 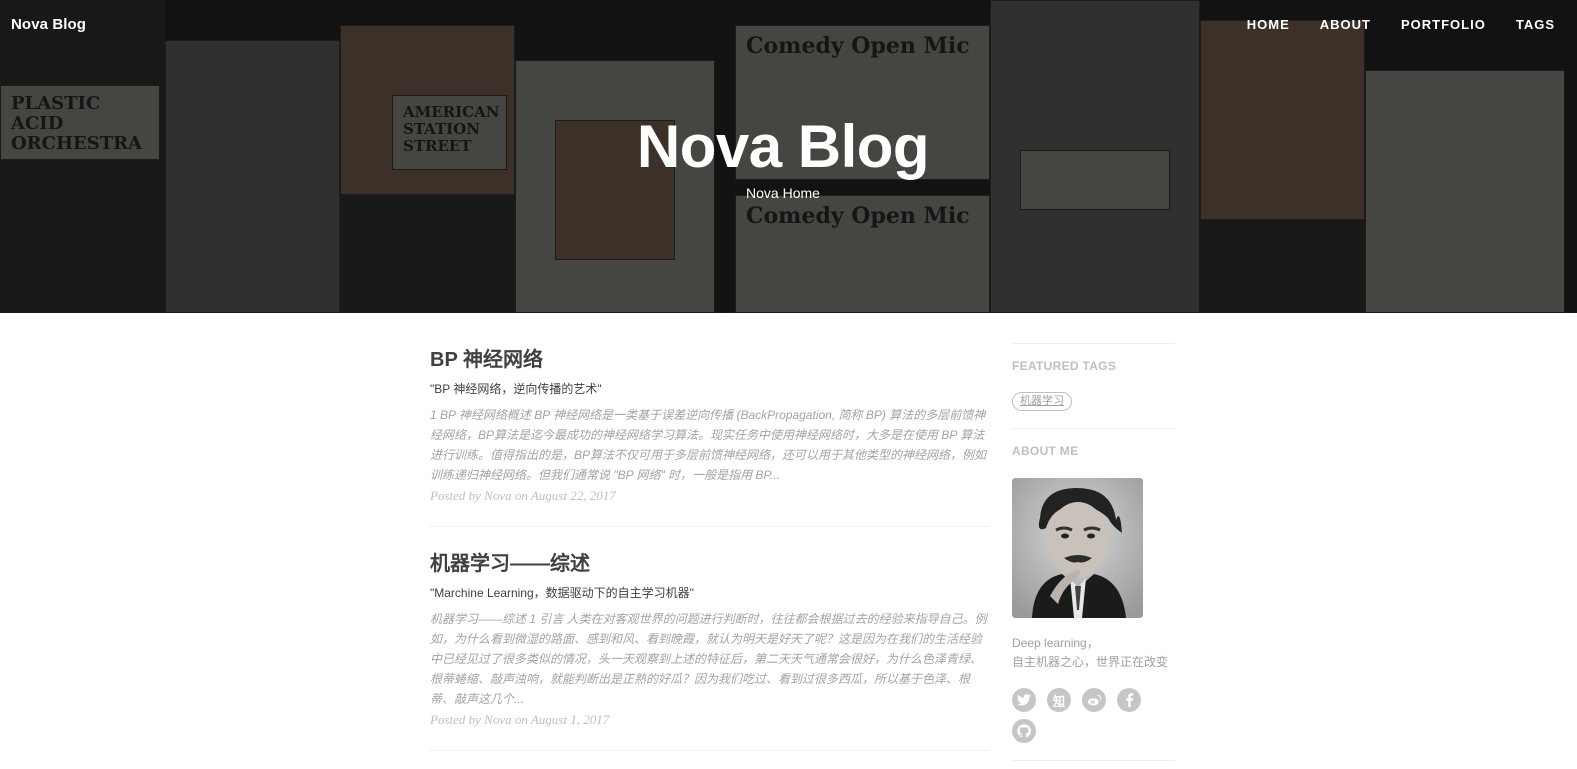 I want to click on about-me-section: ABOUT ME Deep learning， 自主机器之心，世界正在改变 知, so click(x=1093, y=594).